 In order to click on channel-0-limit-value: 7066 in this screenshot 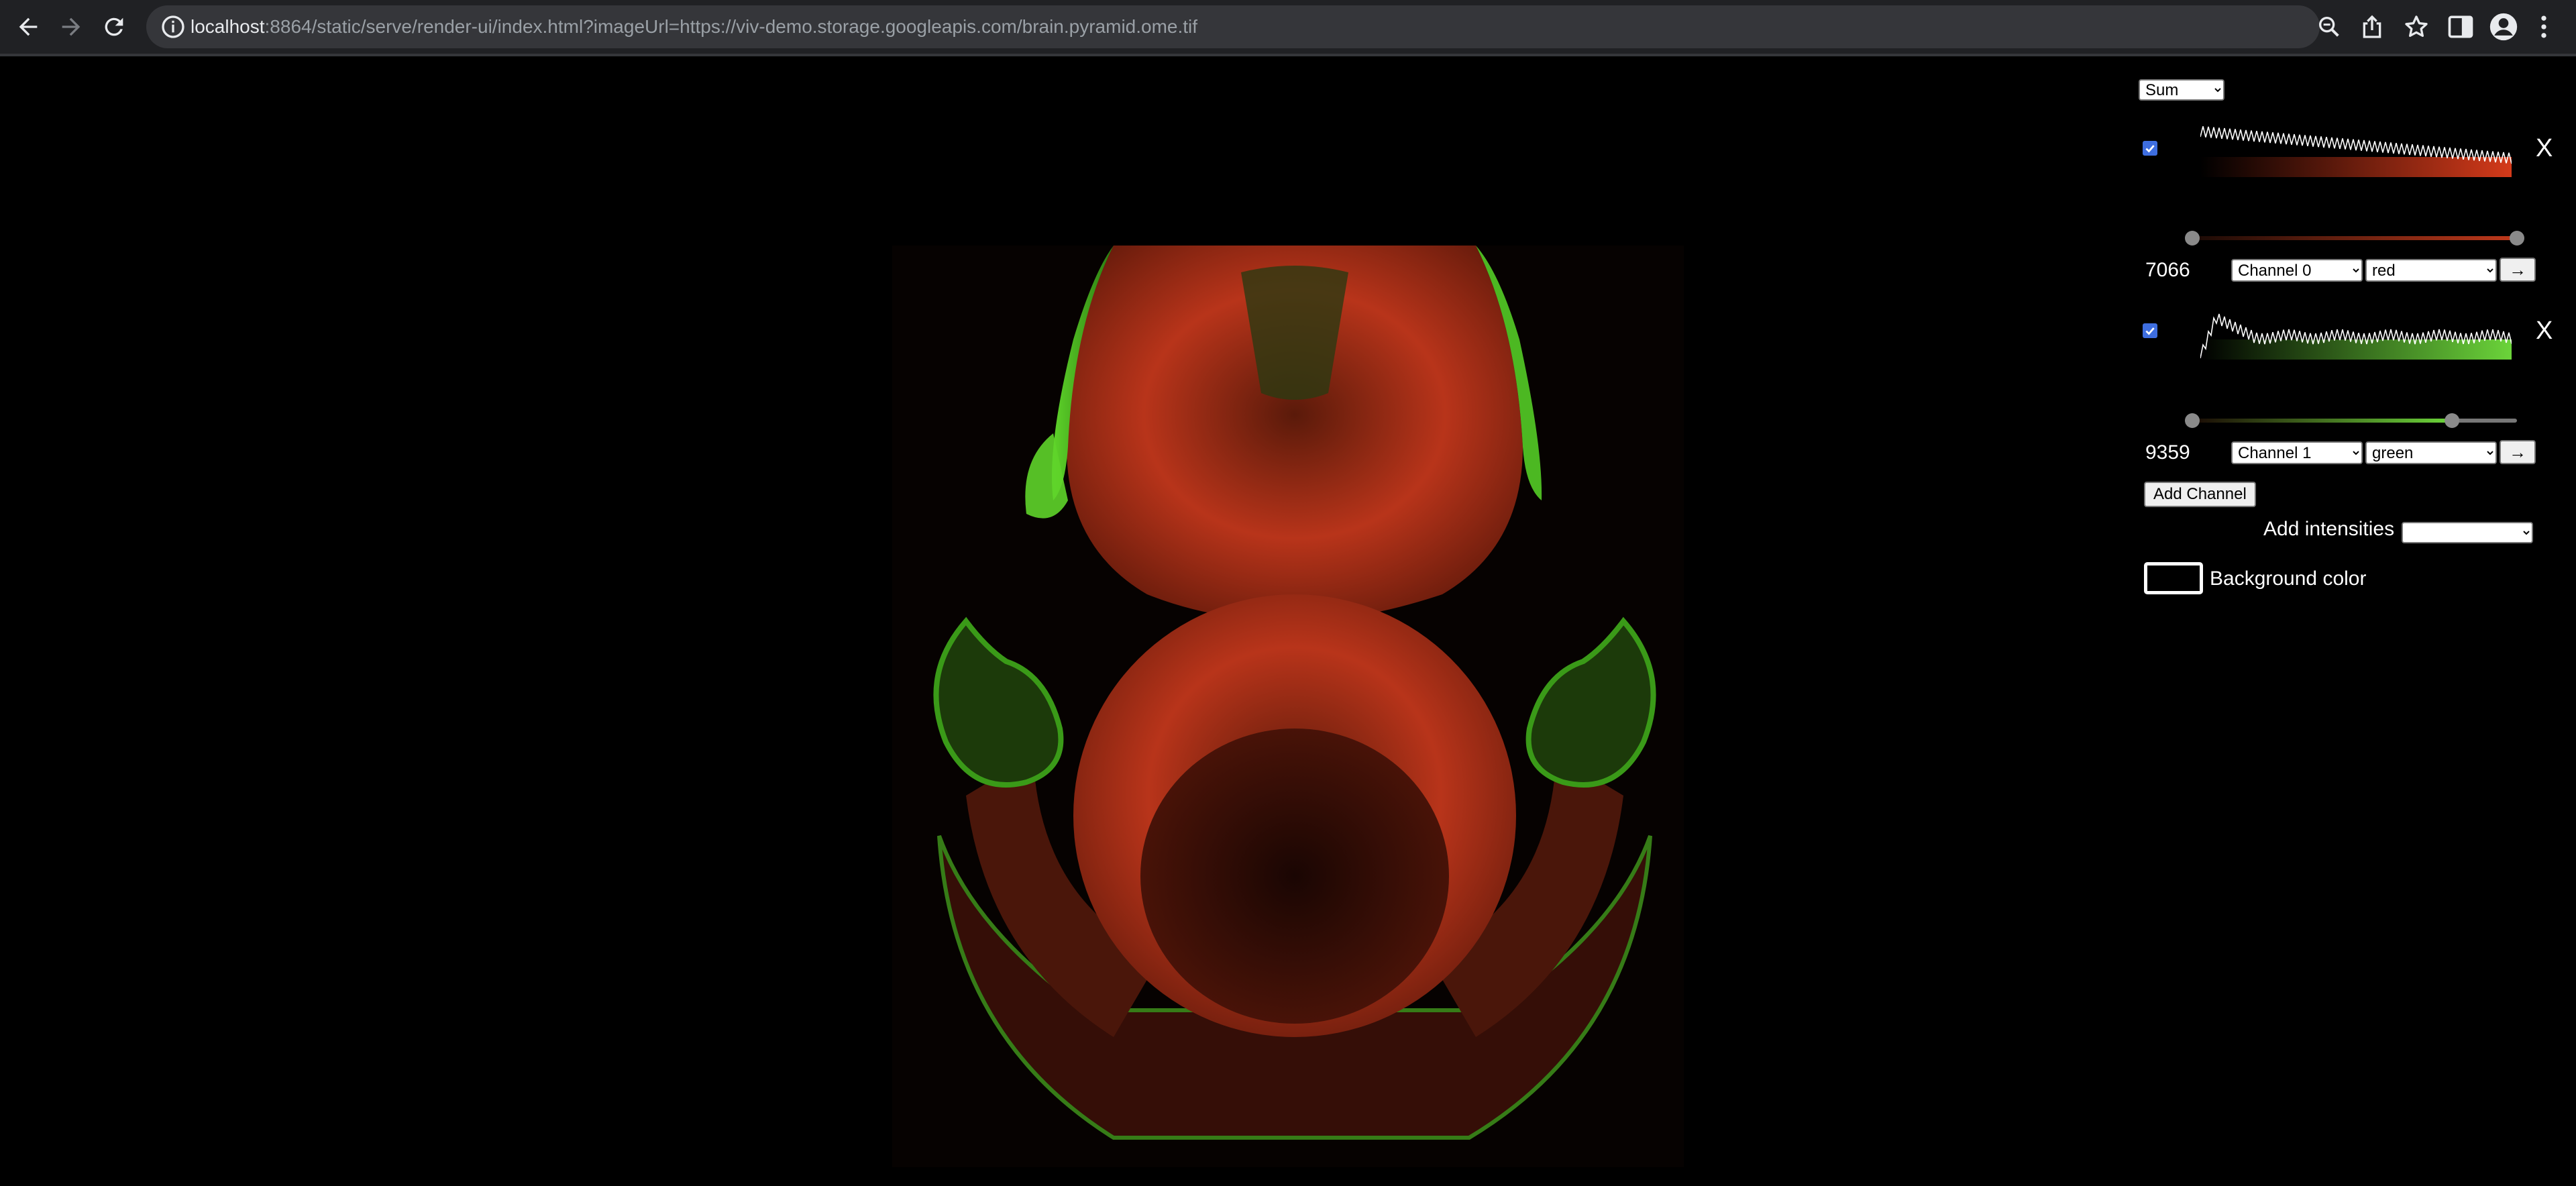, I will do `click(2167, 270)`.